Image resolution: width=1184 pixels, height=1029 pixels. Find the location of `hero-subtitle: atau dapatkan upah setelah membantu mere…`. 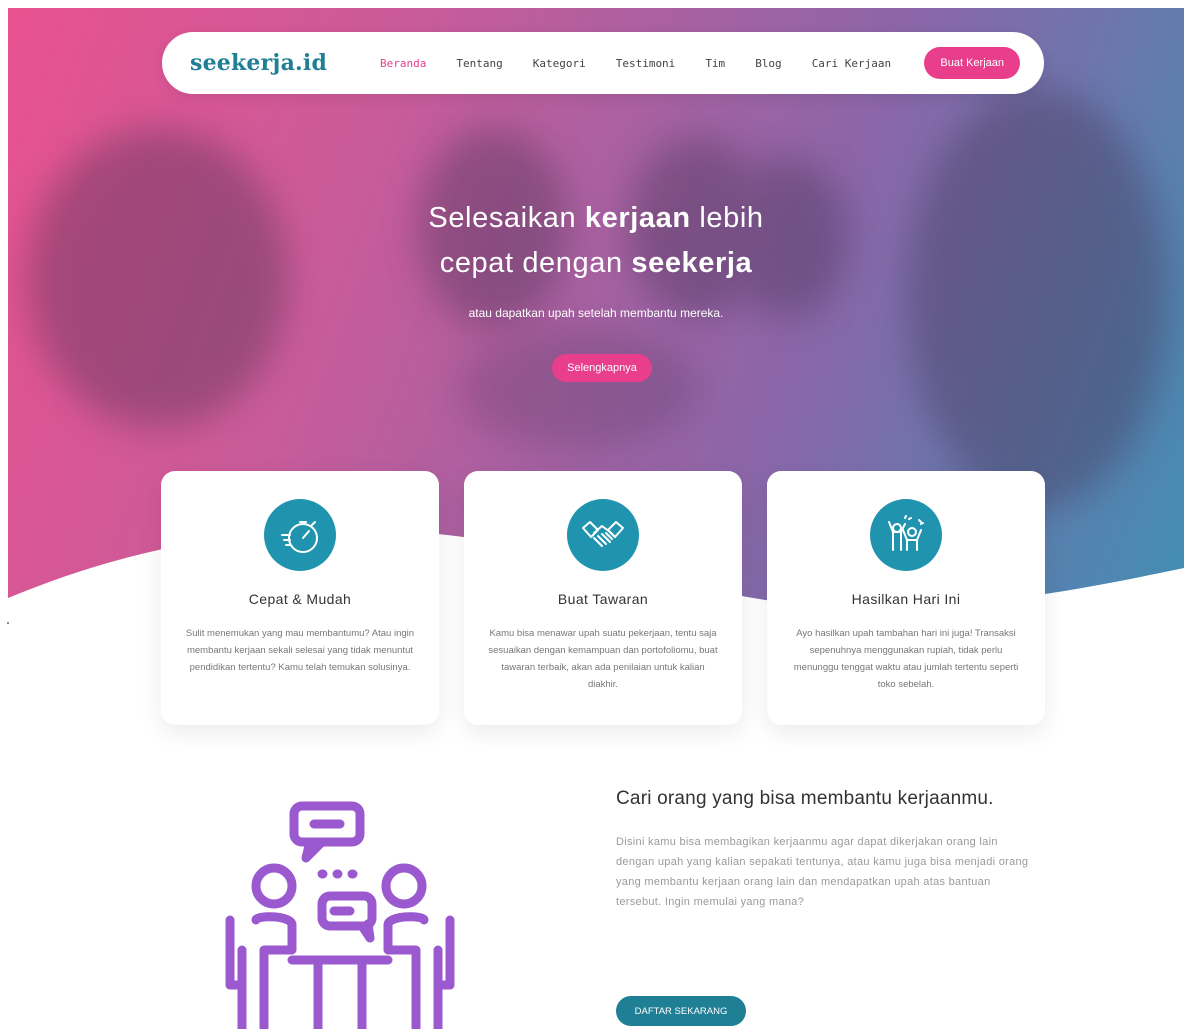

hero-subtitle: atau dapatkan upah setelah membantu mere… is located at coordinates (596, 313).